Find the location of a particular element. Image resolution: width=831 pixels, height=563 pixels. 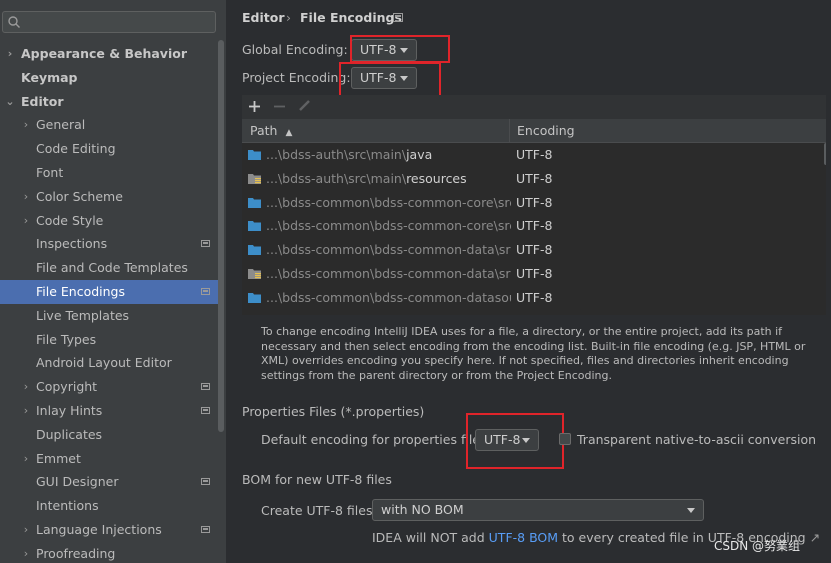

edit-icon is located at coordinates (304, 105).